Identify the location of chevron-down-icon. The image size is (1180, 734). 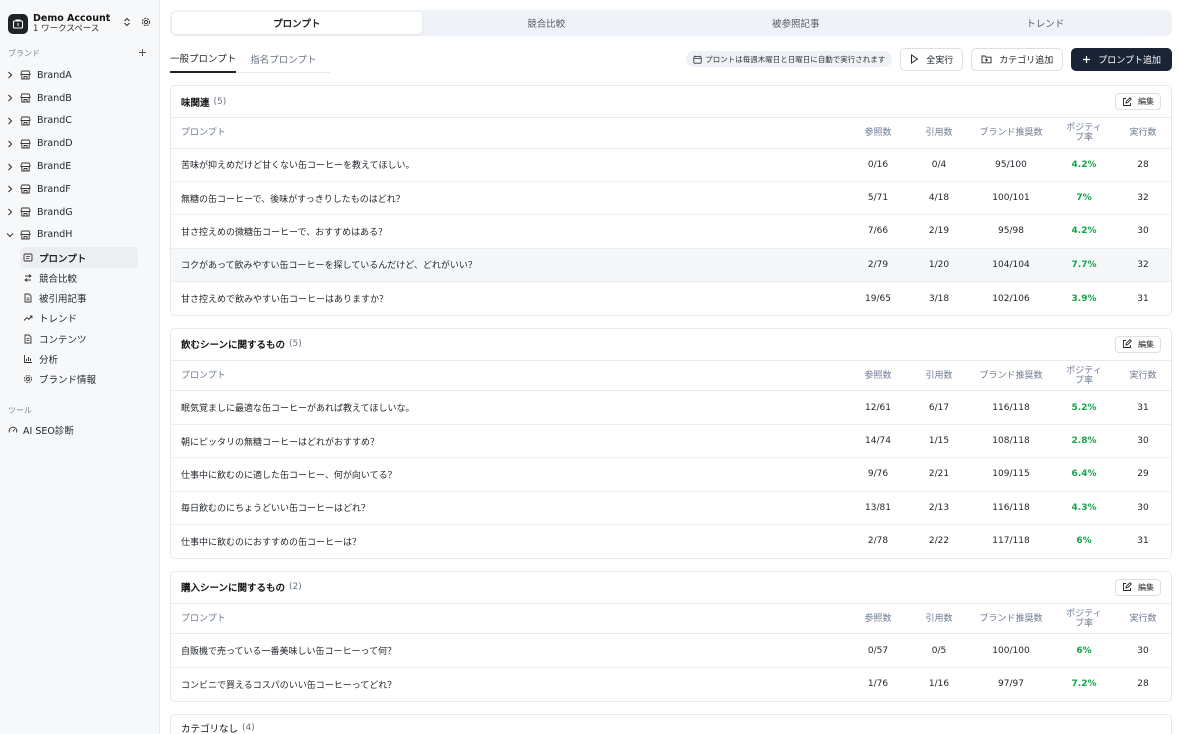
(10, 235).